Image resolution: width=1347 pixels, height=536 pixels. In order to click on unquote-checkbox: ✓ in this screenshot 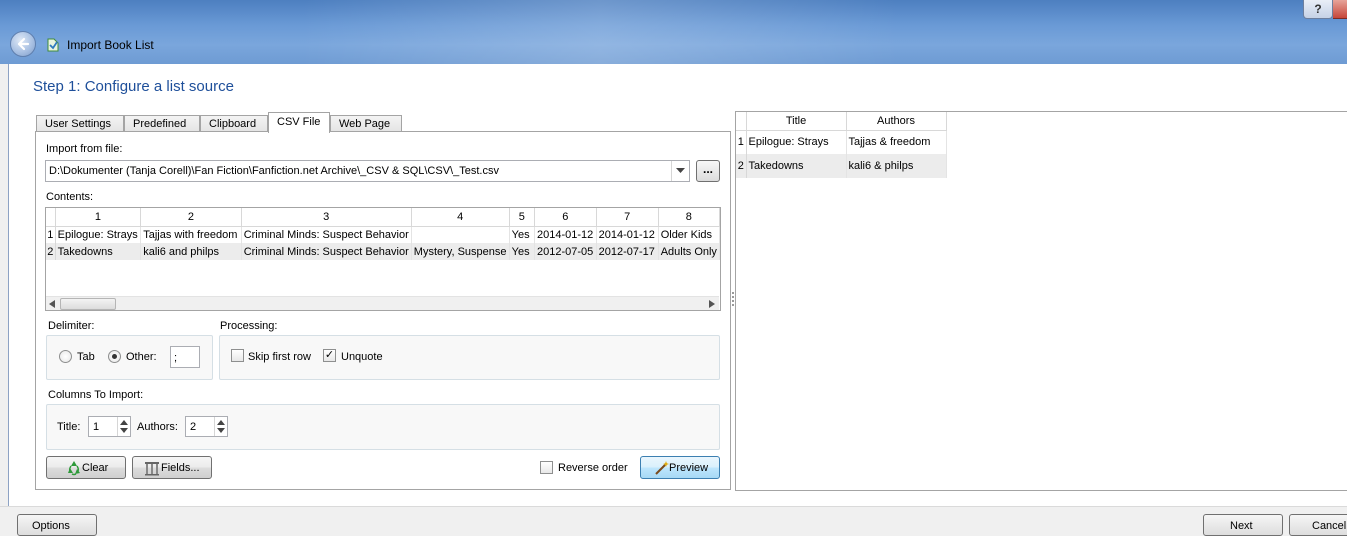, I will do `click(329, 355)`.